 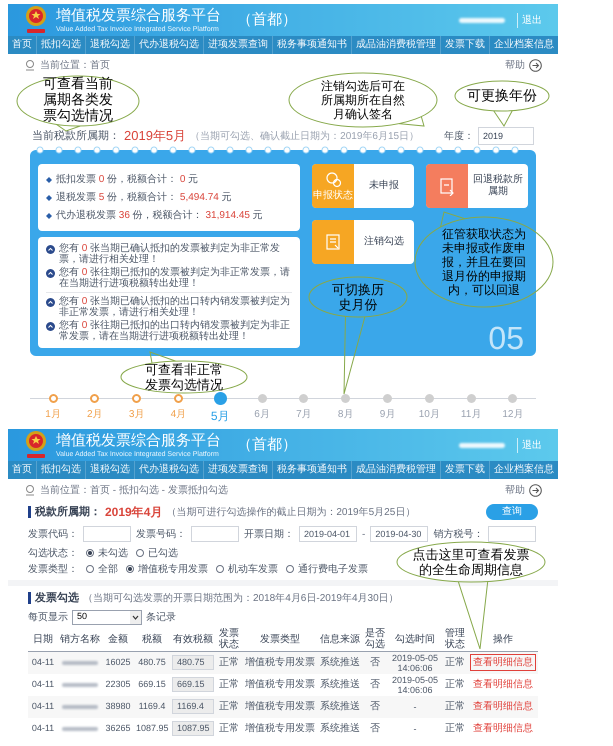 What do you see at coordinates (241, 599) in the screenshot?
I see `section-note: （当期可勾选发票的开票日期范围为：2018年4月6日-2019年4月30日）` at bounding box center [241, 599].